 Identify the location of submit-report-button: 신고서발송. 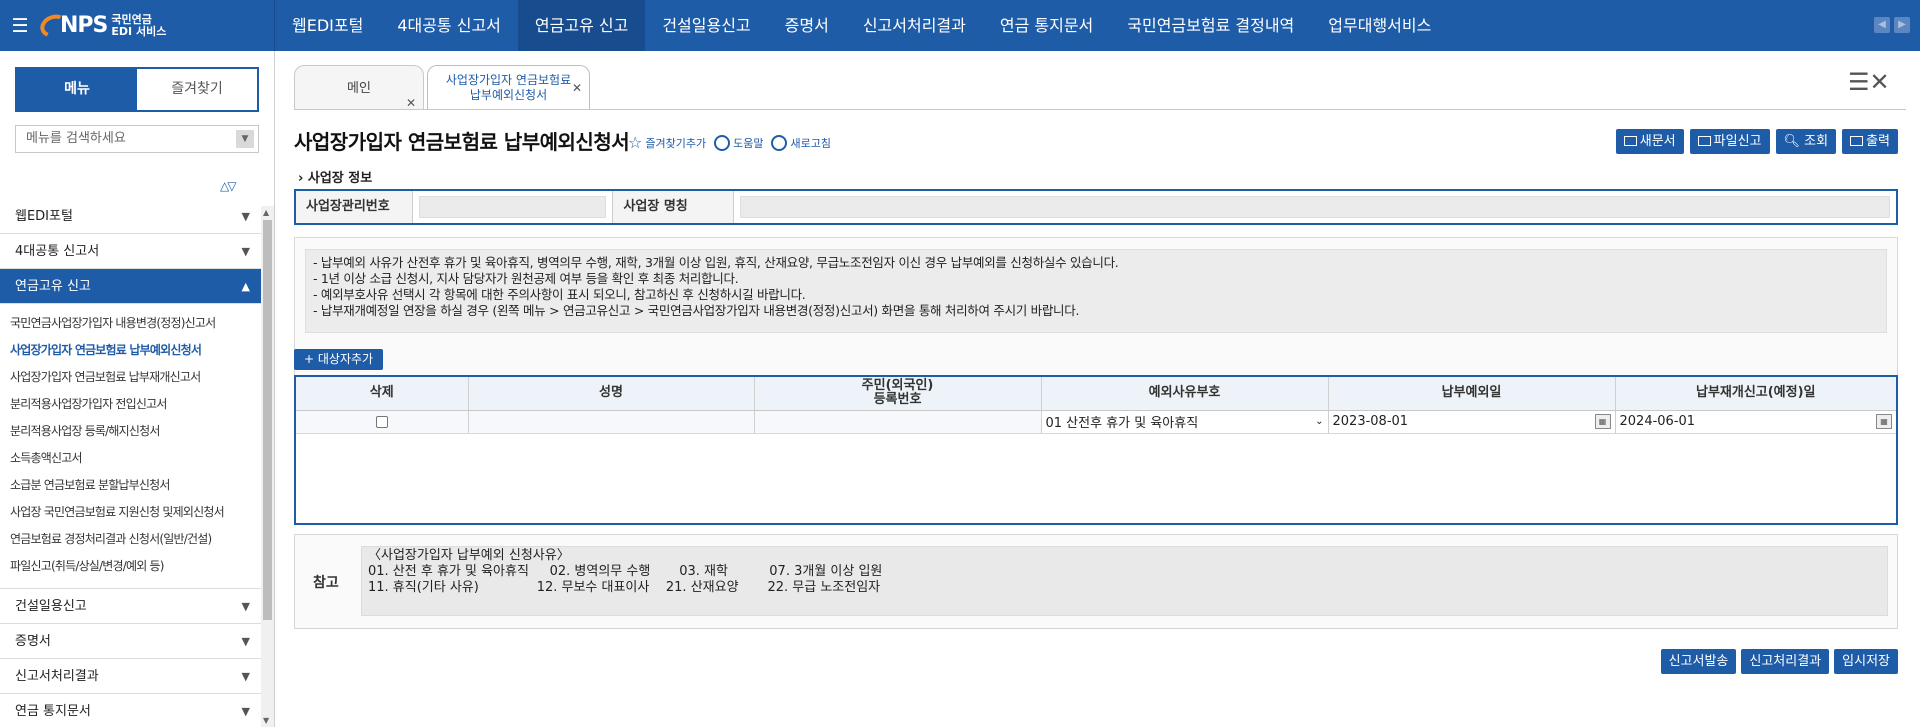
(1698, 661).